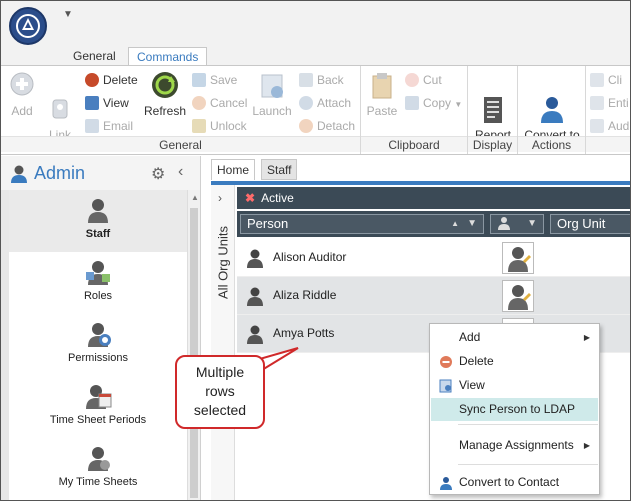 The height and width of the screenshot is (501, 631). What do you see at coordinates (250, 198) in the screenshot?
I see `clear-filter-icon: ✖` at bounding box center [250, 198].